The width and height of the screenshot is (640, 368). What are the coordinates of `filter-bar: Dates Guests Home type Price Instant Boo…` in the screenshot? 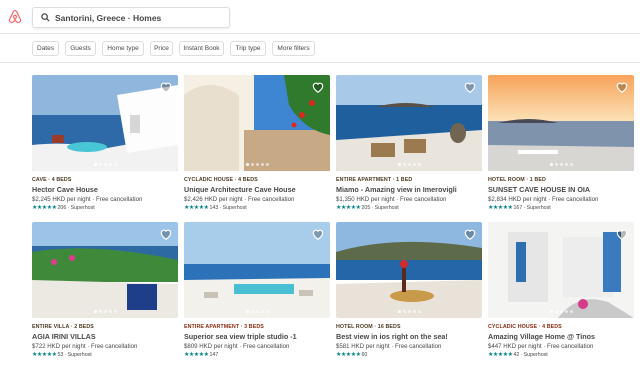 It's located at (320, 48).